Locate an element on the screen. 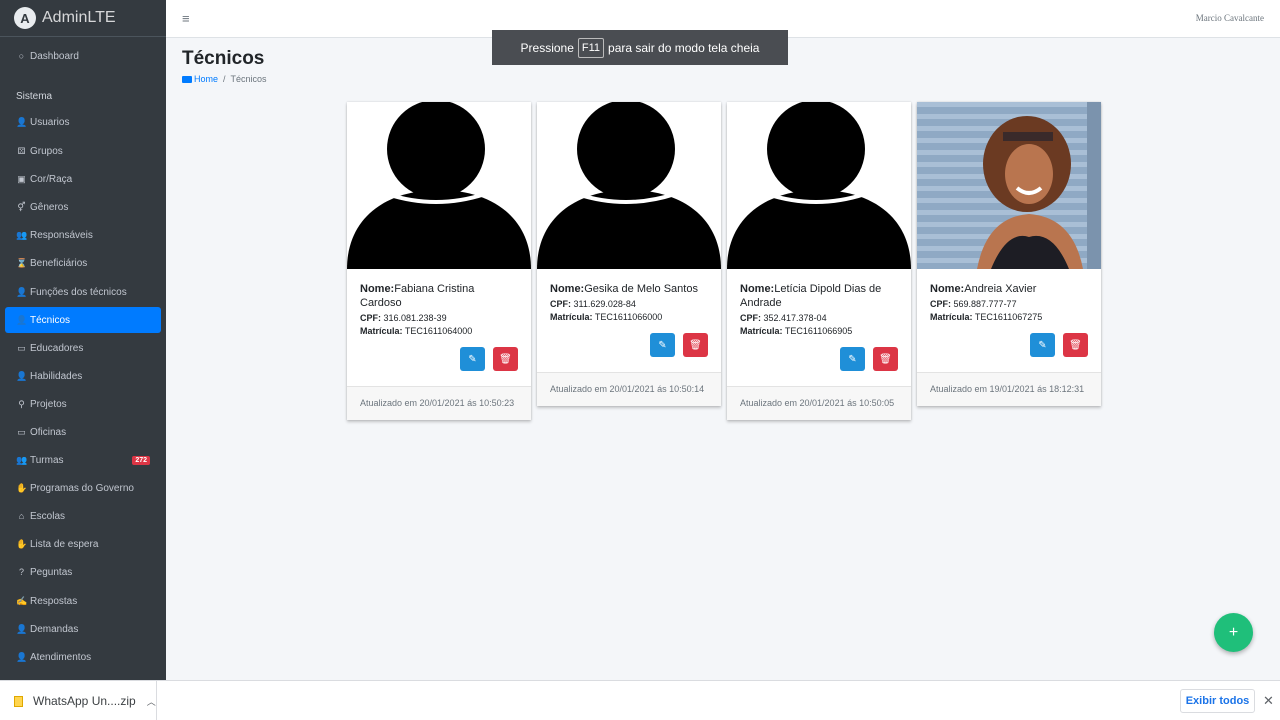 This screenshot has width=1280, height=720. sidebar-item-label: Projetos is located at coordinates (48, 404).